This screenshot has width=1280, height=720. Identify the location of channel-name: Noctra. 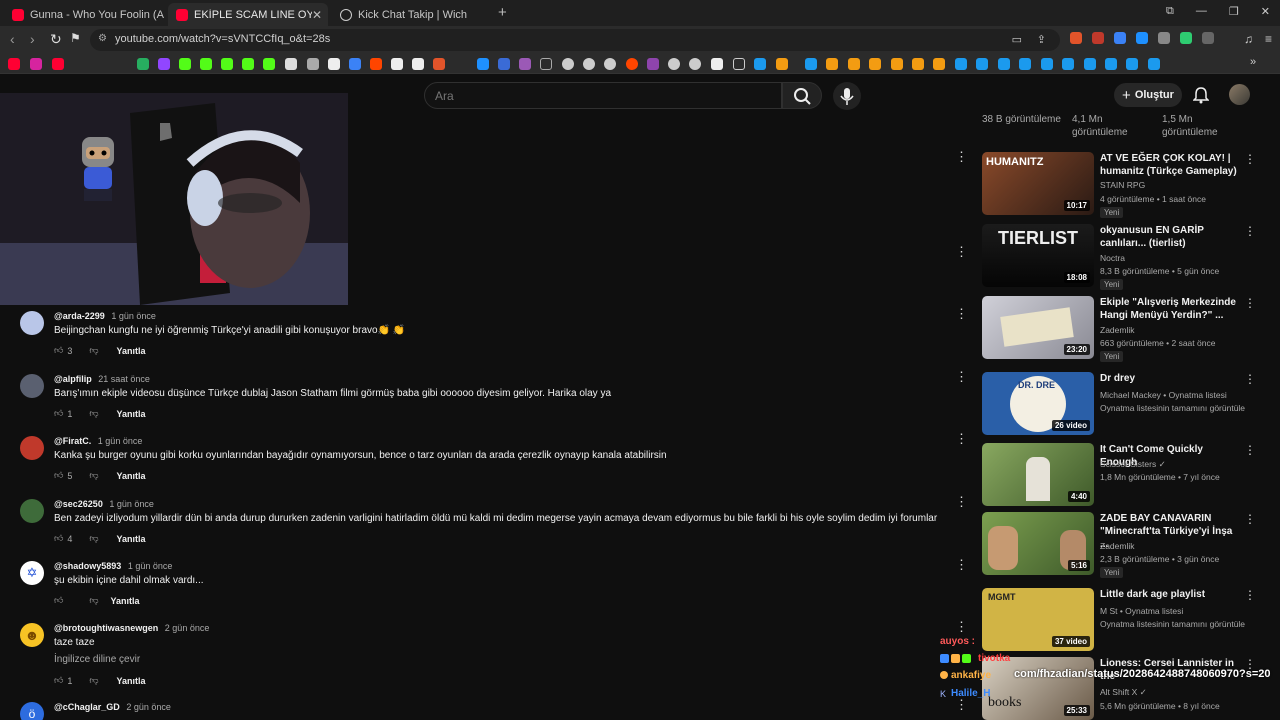
(1112, 258).